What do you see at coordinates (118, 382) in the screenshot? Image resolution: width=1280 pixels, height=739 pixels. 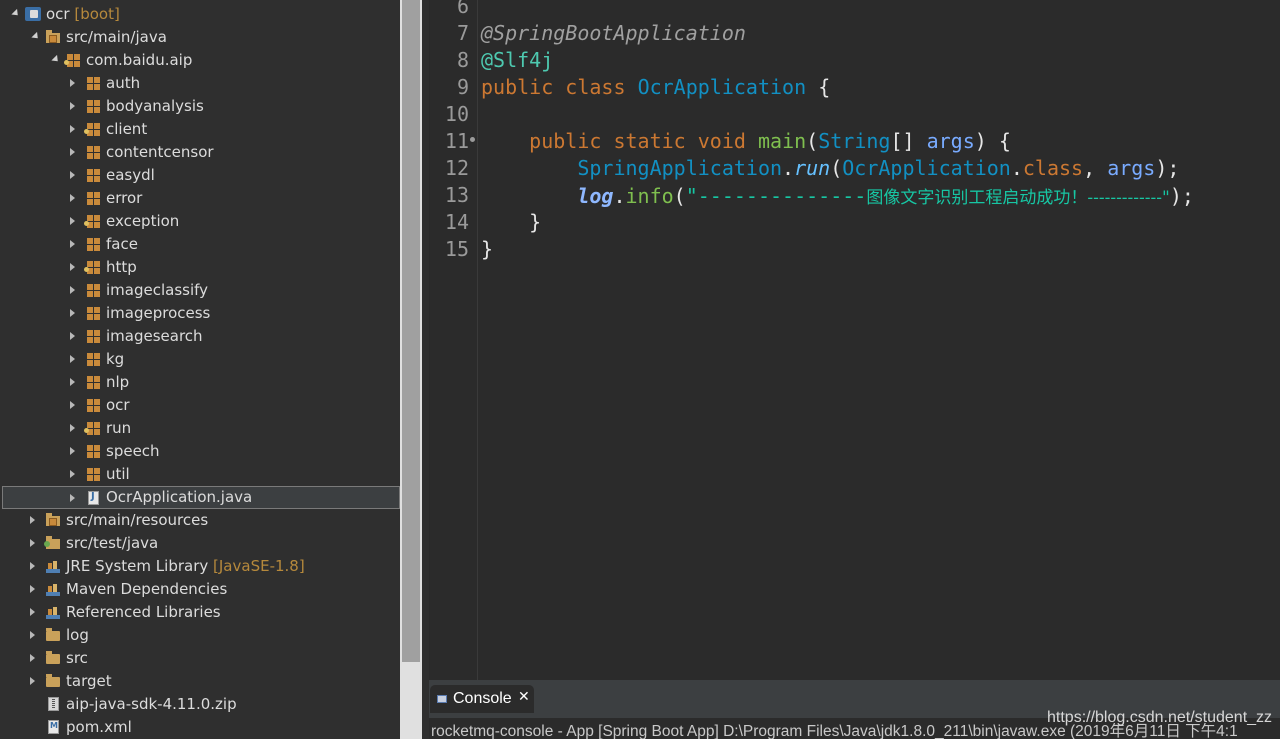 I see `tree-node-label: nlp` at bounding box center [118, 382].